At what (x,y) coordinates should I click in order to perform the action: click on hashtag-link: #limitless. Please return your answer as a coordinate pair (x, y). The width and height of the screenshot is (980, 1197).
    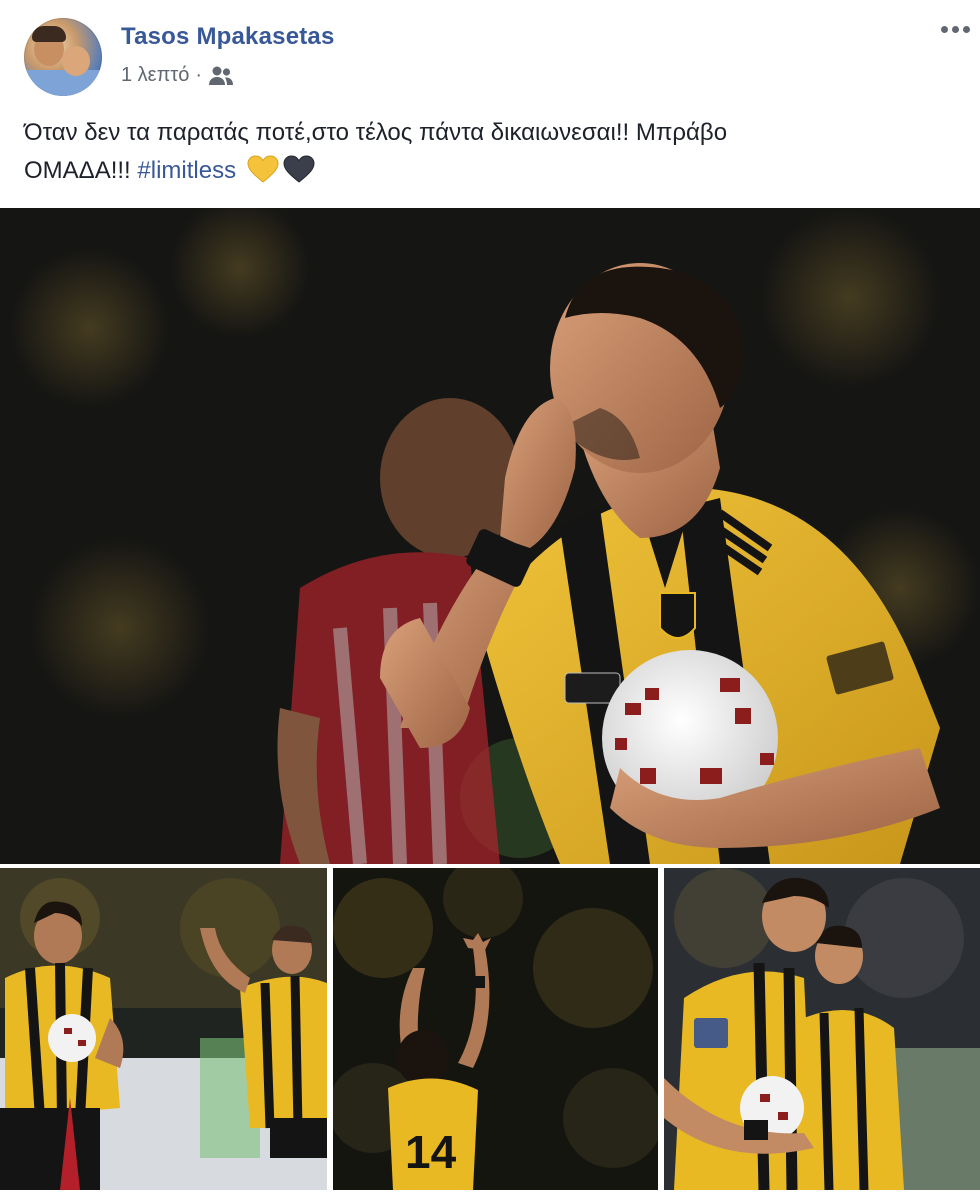
    Looking at the image, I should click on (186, 170).